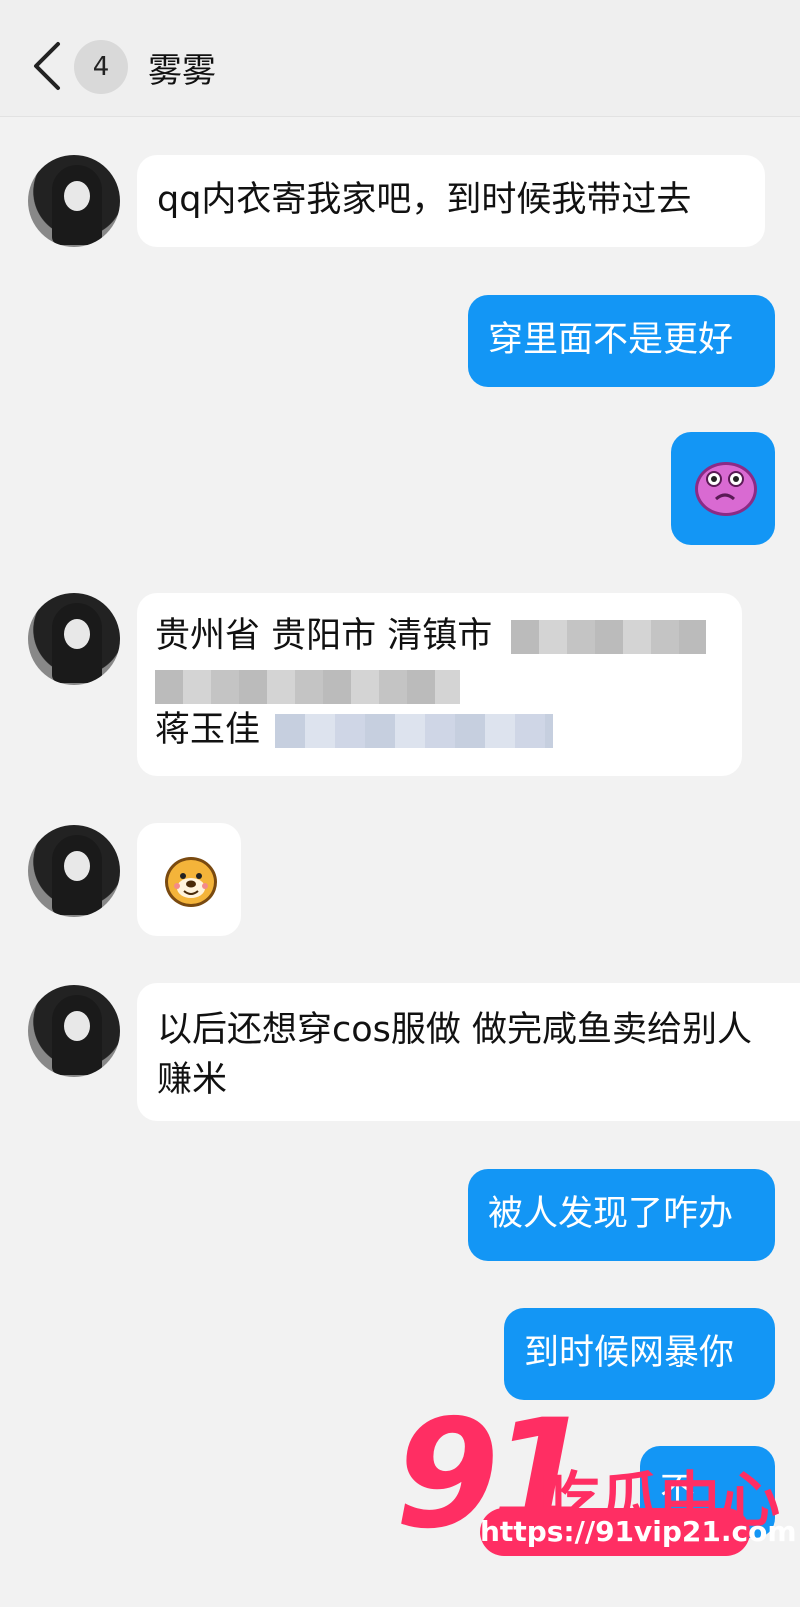  Describe the element at coordinates (324, 636) in the screenshot. I see `address-text: 贵州省 贵阳市 清镇市` at that location.